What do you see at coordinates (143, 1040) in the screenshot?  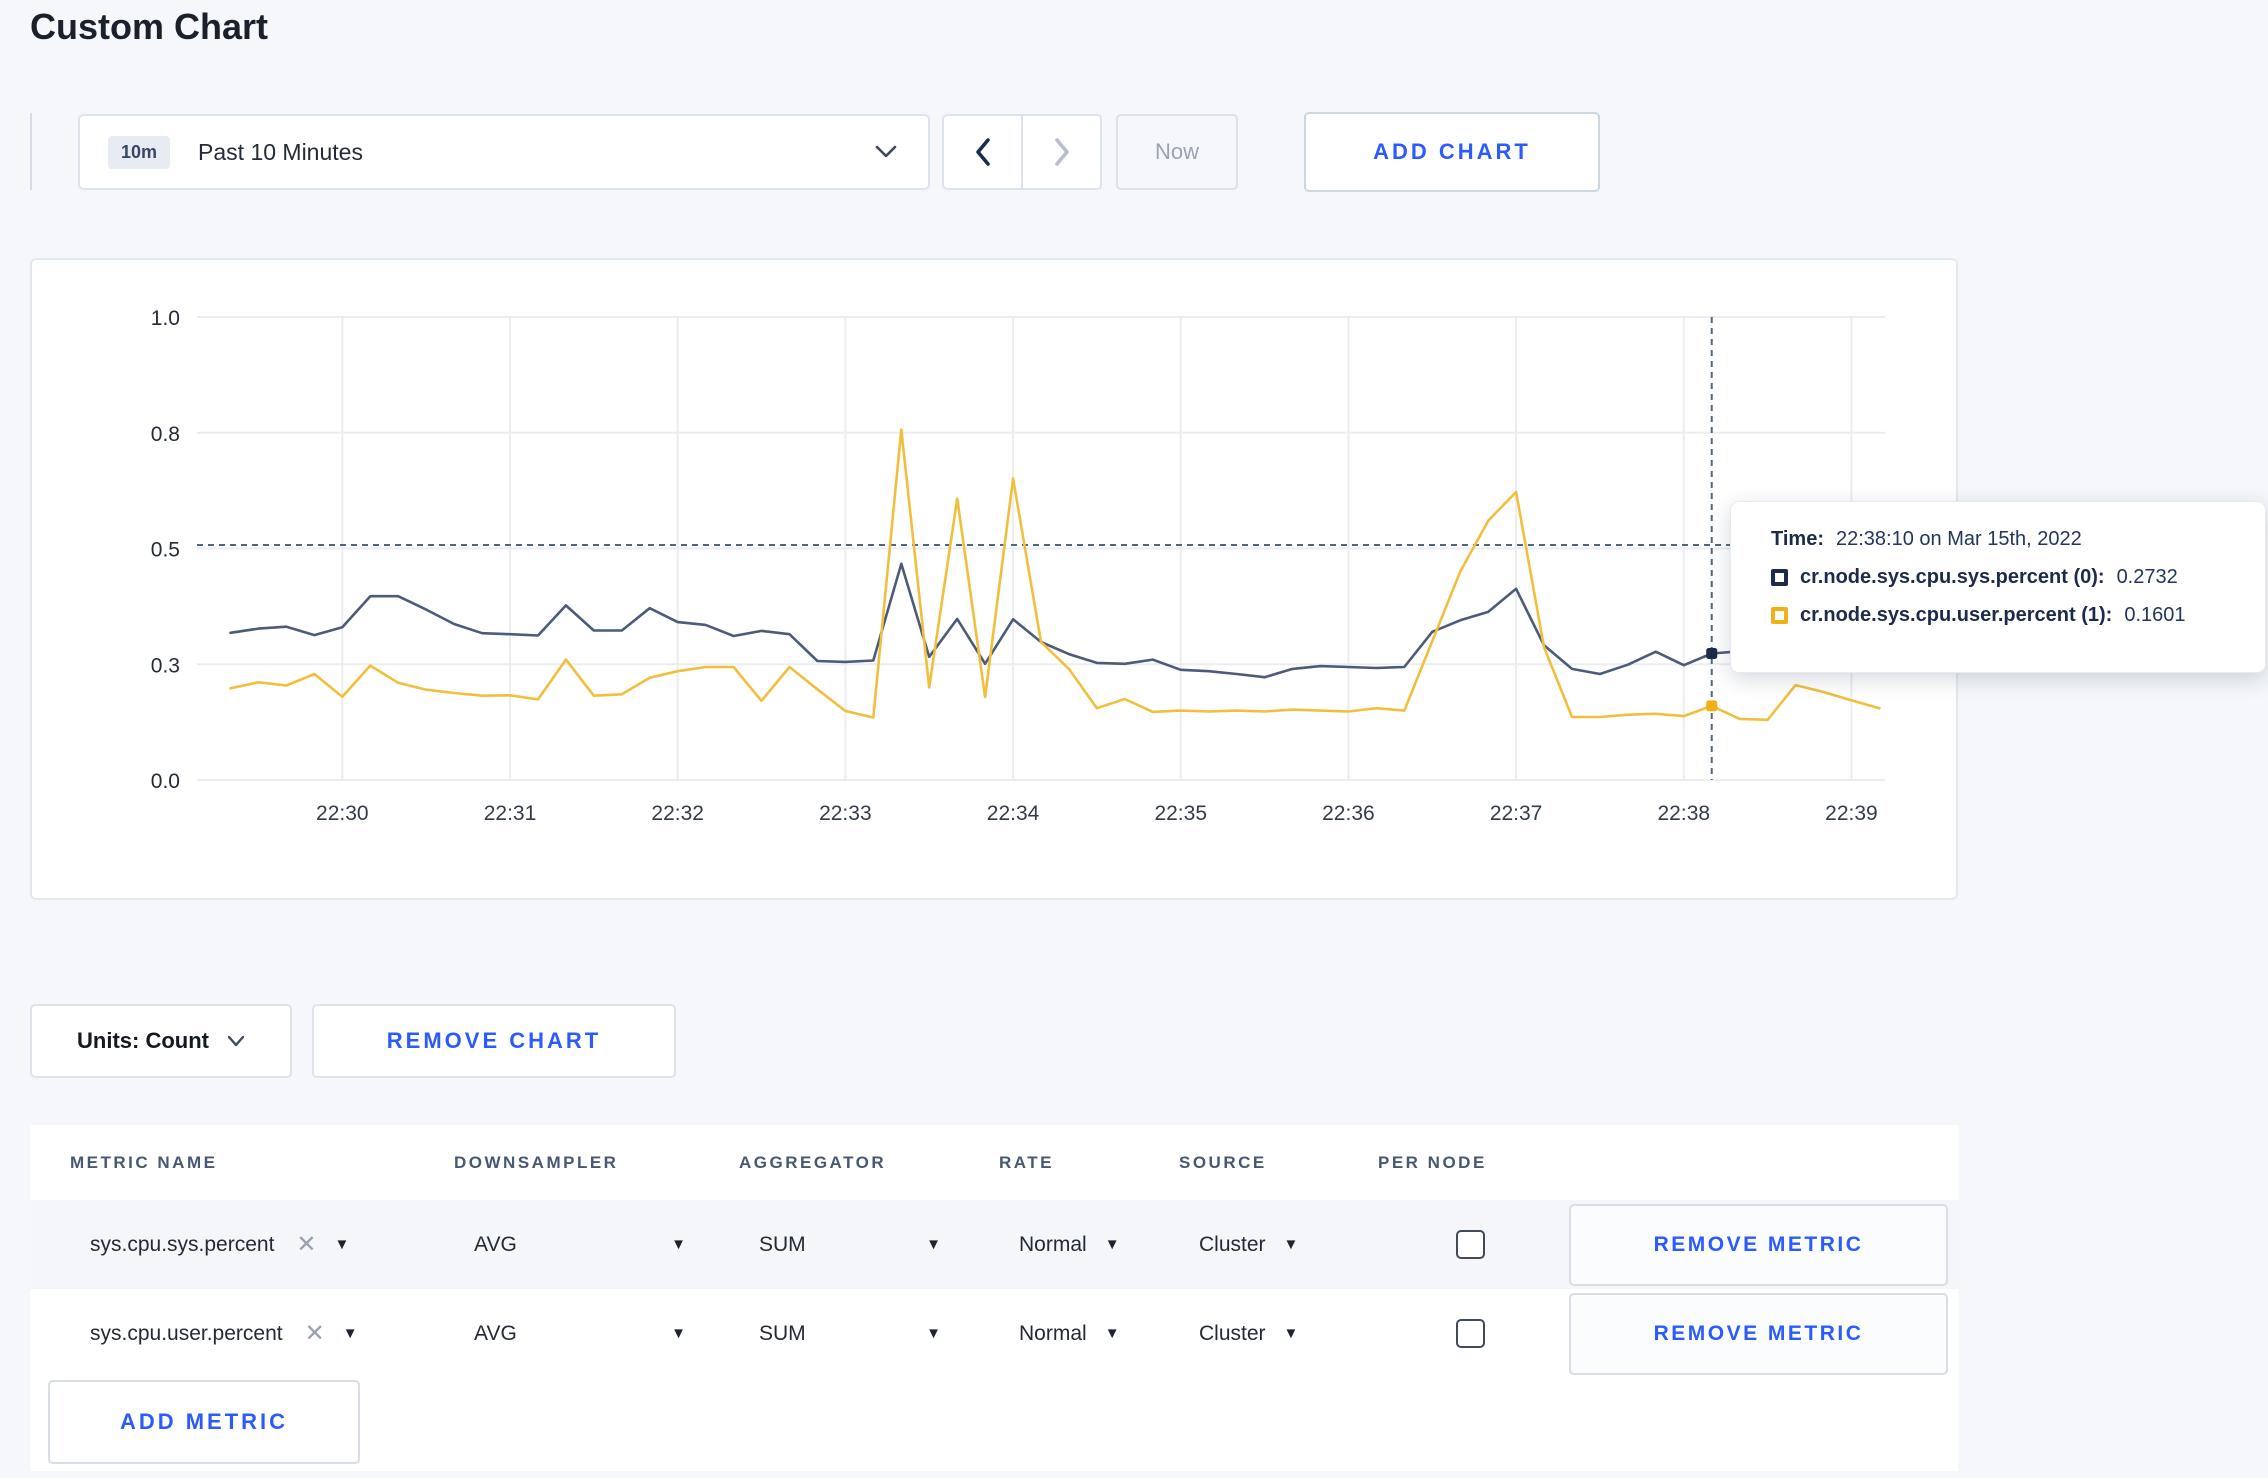 I see `units-label: Units: Count` at bounding box center [143, 1040].